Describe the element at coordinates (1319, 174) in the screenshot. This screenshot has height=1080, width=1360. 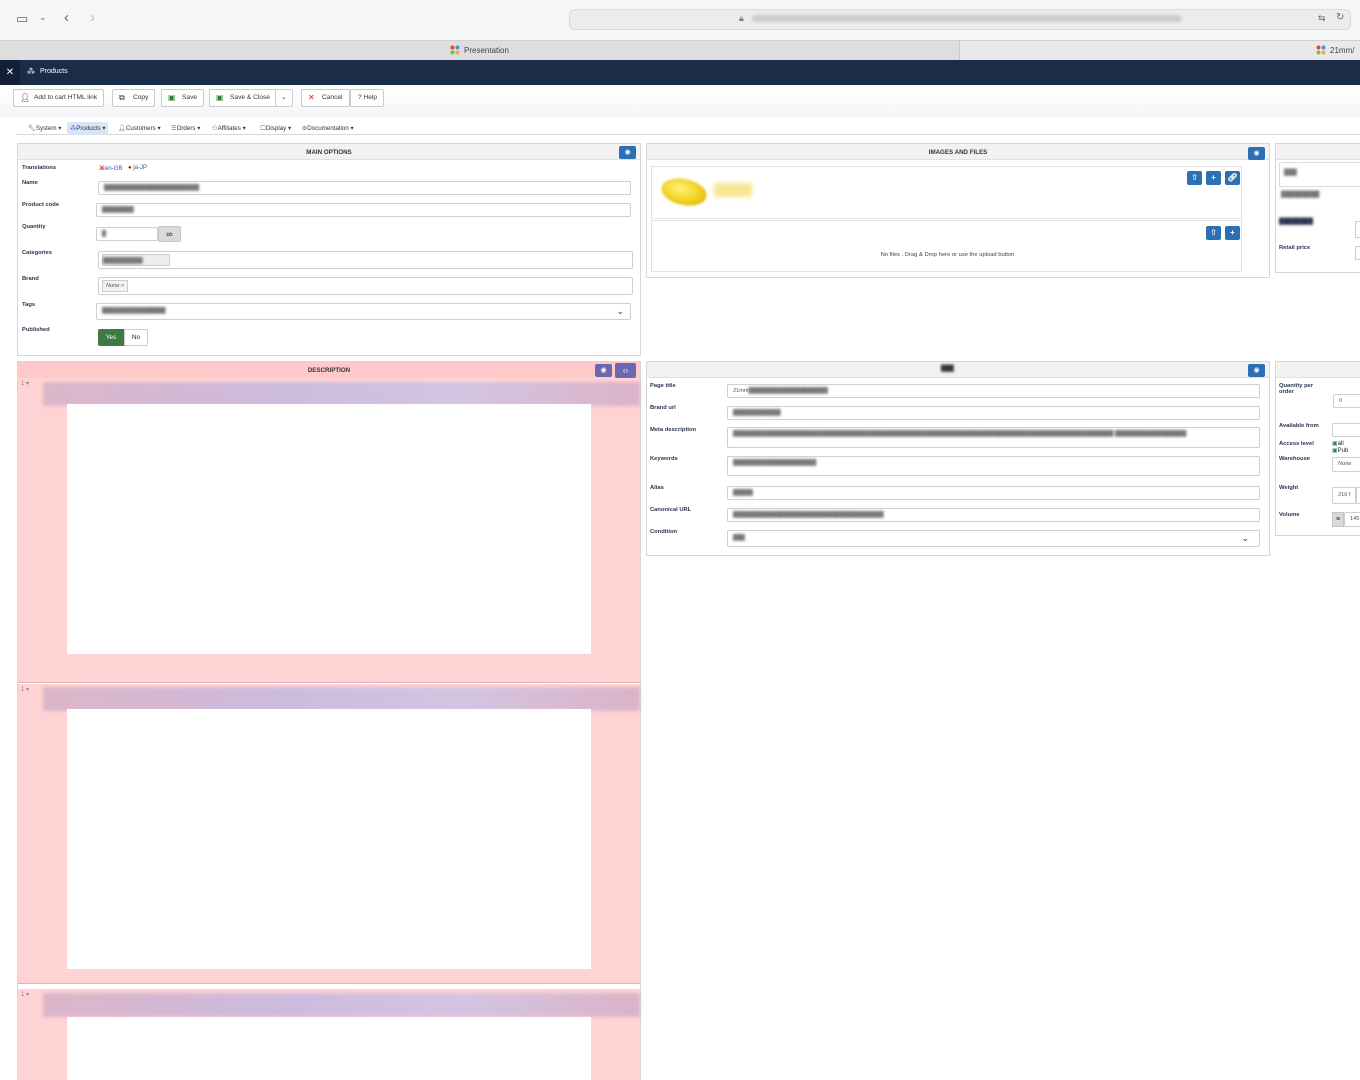
I see `price-field: ███` at that location.